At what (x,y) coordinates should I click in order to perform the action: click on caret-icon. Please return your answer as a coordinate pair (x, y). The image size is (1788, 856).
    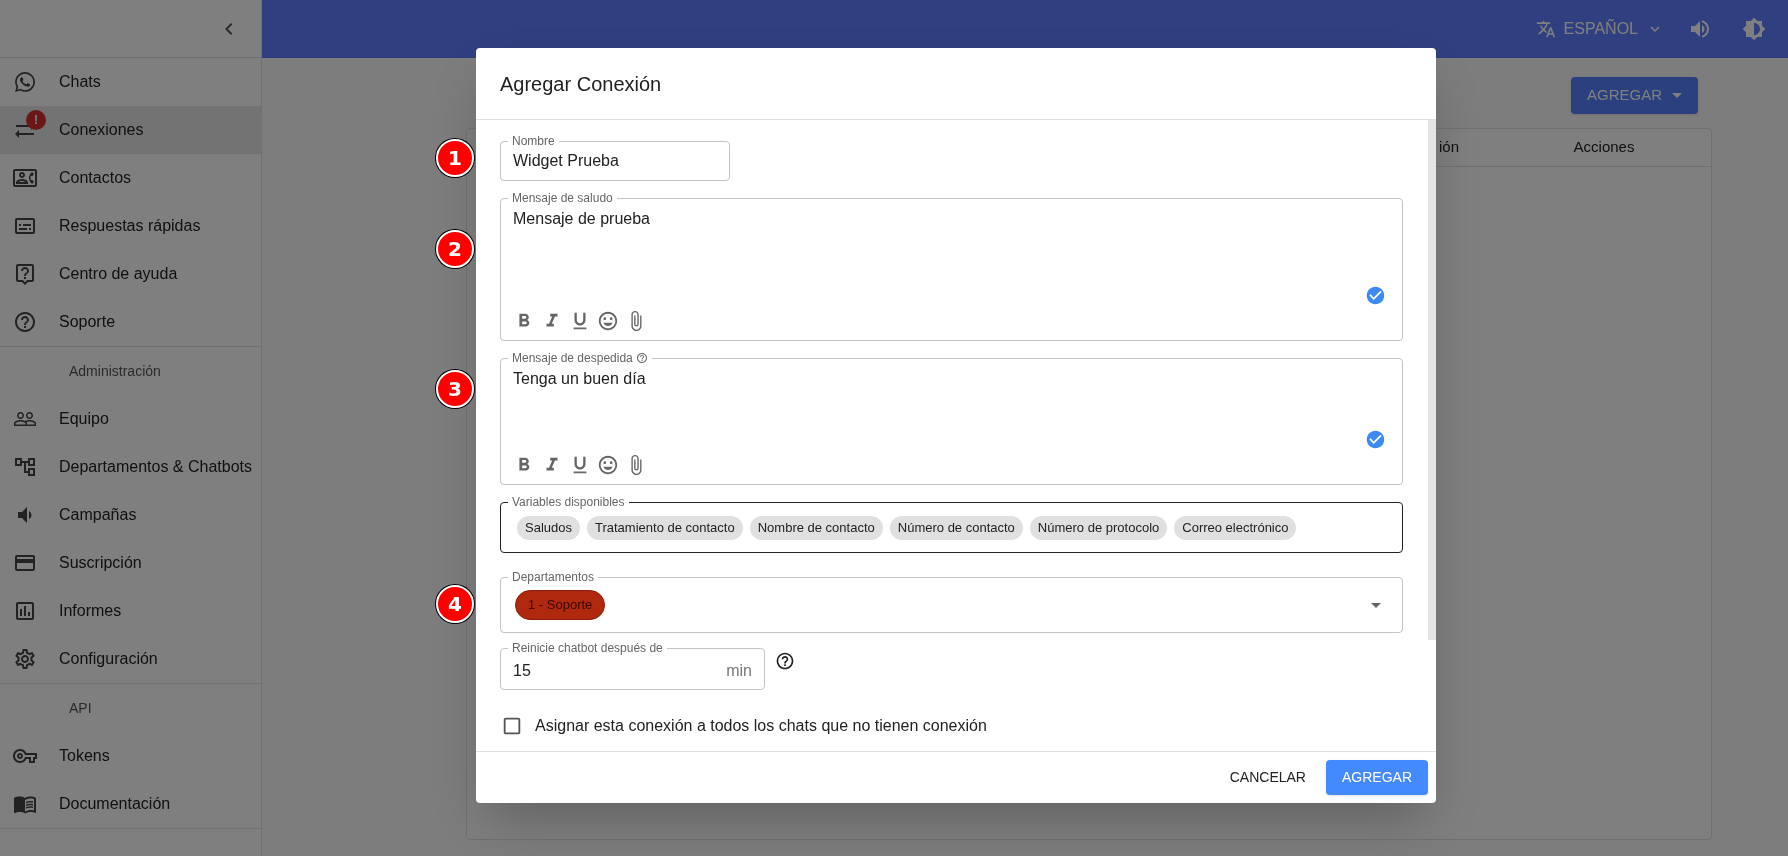
    Looking at the image, I should click on (1677, 95).